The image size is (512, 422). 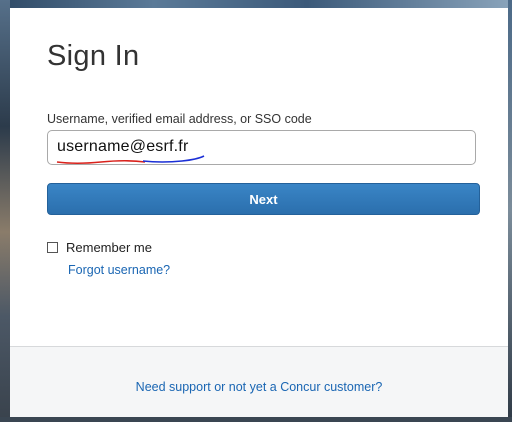 I want to click on background-photo-left, so click(x=5, y=211).